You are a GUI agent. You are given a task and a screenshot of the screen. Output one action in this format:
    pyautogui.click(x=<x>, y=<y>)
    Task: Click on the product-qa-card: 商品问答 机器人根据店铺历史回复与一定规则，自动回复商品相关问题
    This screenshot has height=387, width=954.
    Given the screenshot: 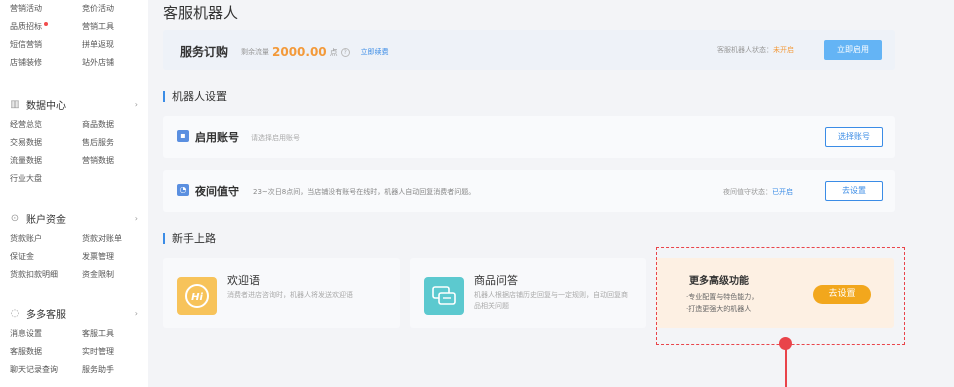 What is the action you would take?
    pyautogui.click(x=528, y=293)
    